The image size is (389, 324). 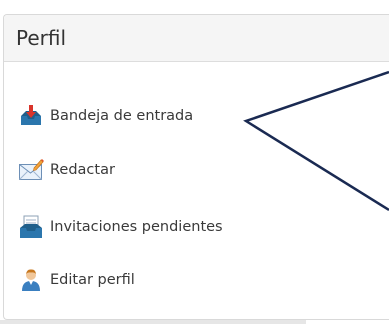 I want to click on menu-item-inbox: Bandeja de entrada, so click(x=105, y=116).